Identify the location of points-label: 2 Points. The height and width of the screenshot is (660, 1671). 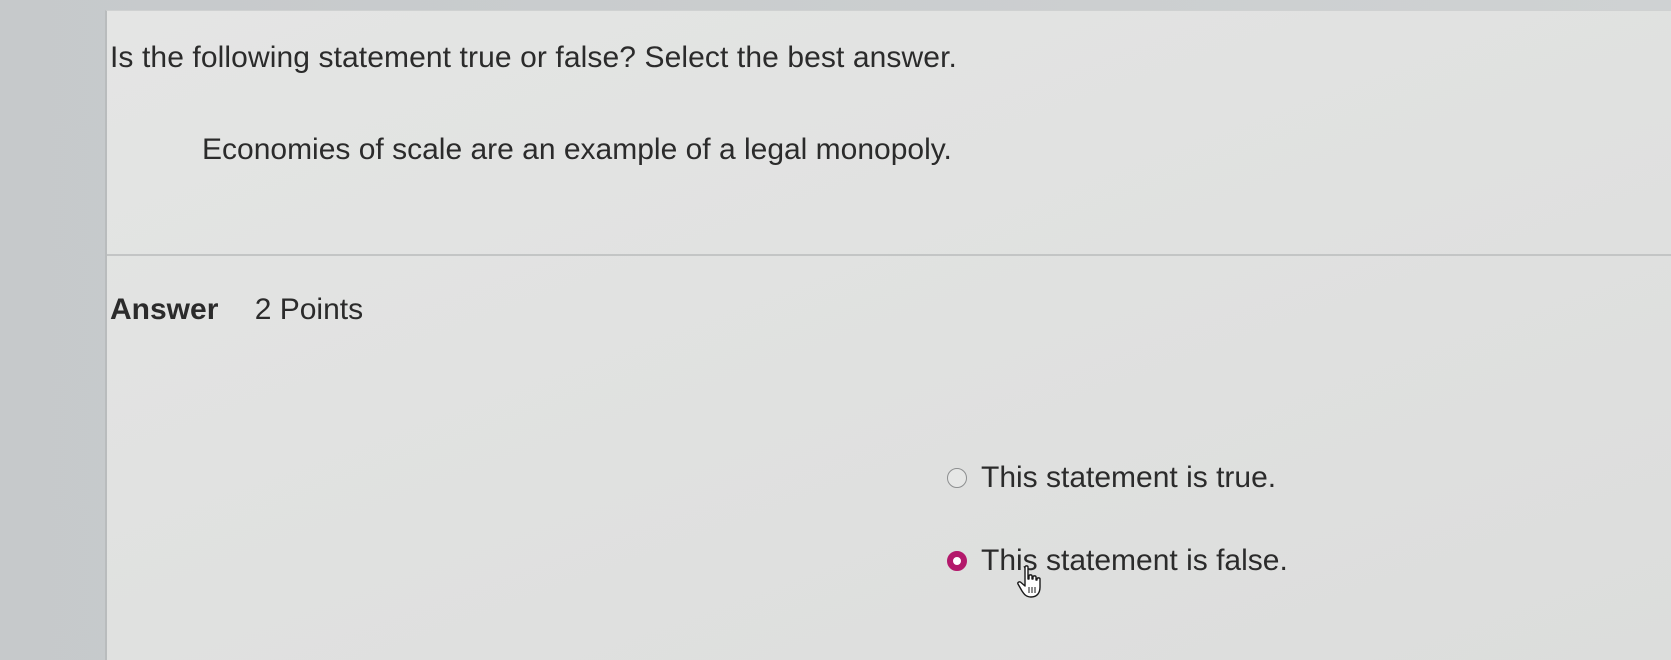
(309, 309).